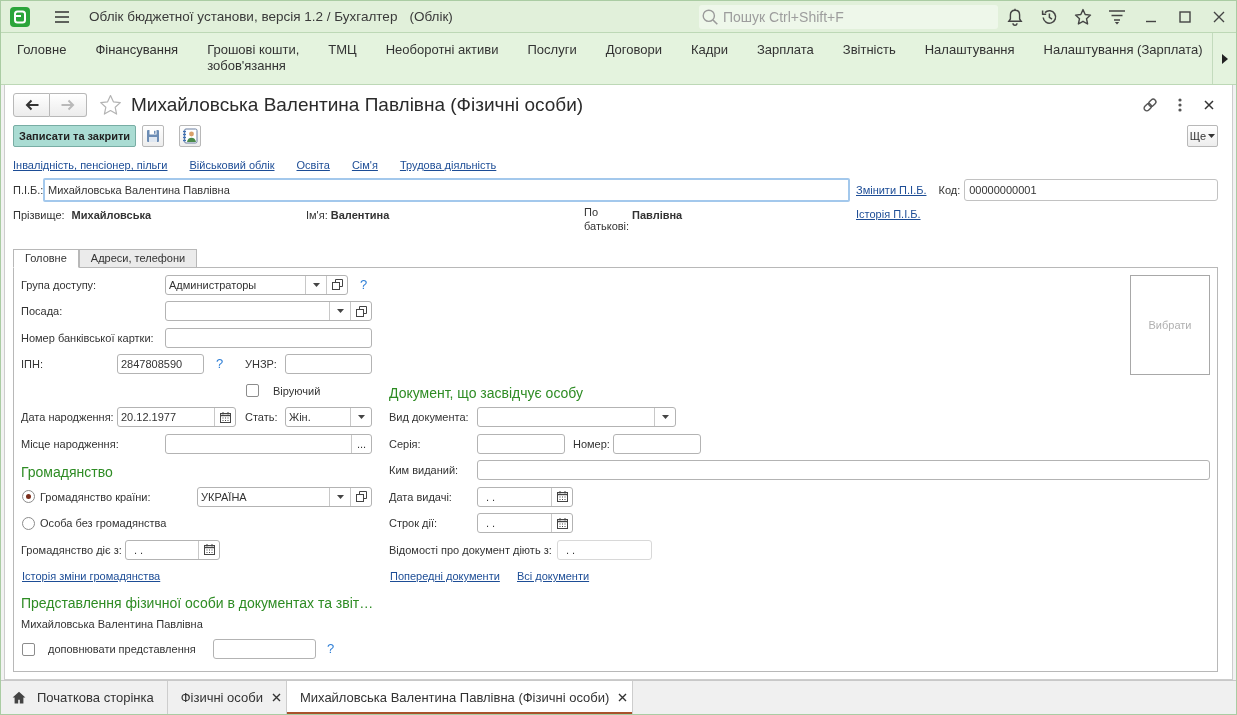  Describe the element at coordinates (709, 50) in the screenshot. I see `menu-item: Кадри` at that location.